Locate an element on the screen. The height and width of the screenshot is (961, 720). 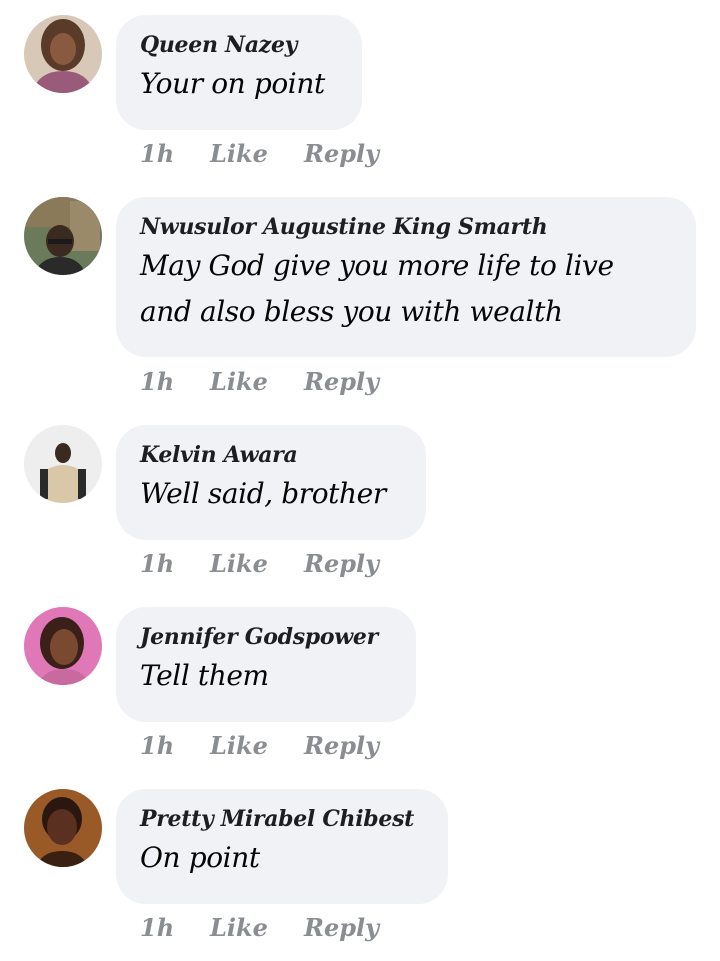
comment-bubble: Jennifer Godspower Tell them is located at coordinates (266, 664).